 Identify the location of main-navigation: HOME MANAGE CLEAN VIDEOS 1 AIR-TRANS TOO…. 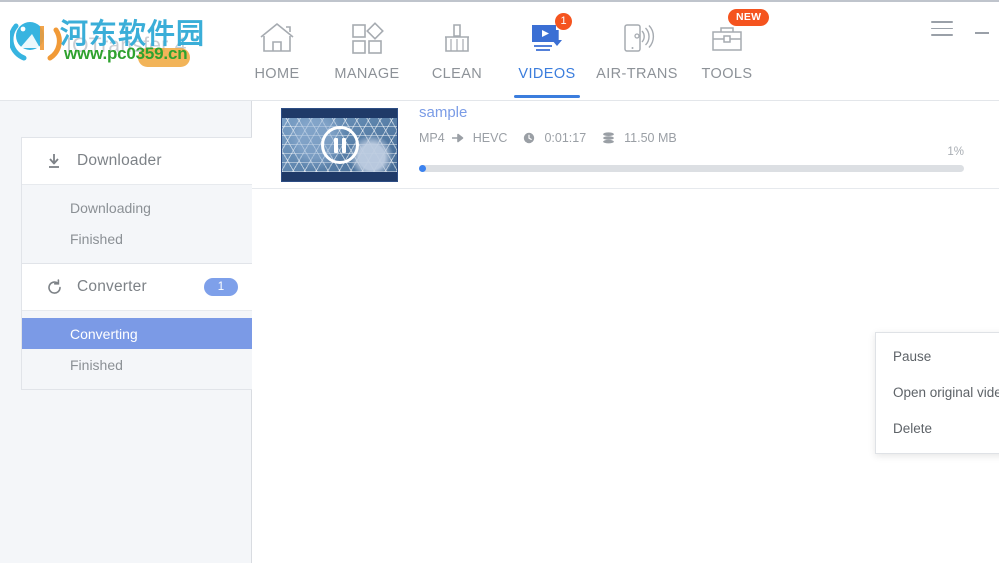
(502, 53).